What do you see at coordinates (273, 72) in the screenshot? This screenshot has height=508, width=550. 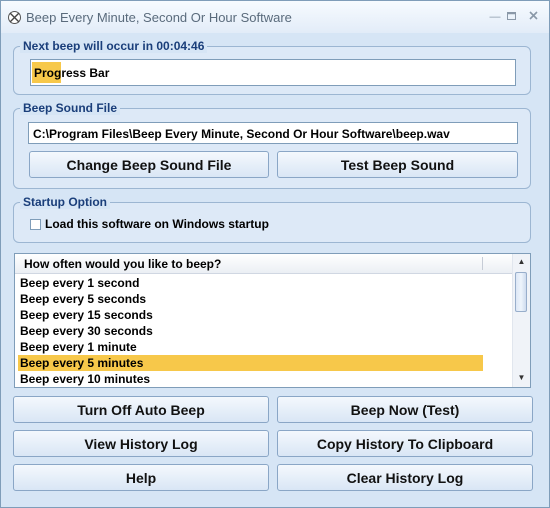 I see `progress-bar: Progress Bar` at bounding box center [273, 72].